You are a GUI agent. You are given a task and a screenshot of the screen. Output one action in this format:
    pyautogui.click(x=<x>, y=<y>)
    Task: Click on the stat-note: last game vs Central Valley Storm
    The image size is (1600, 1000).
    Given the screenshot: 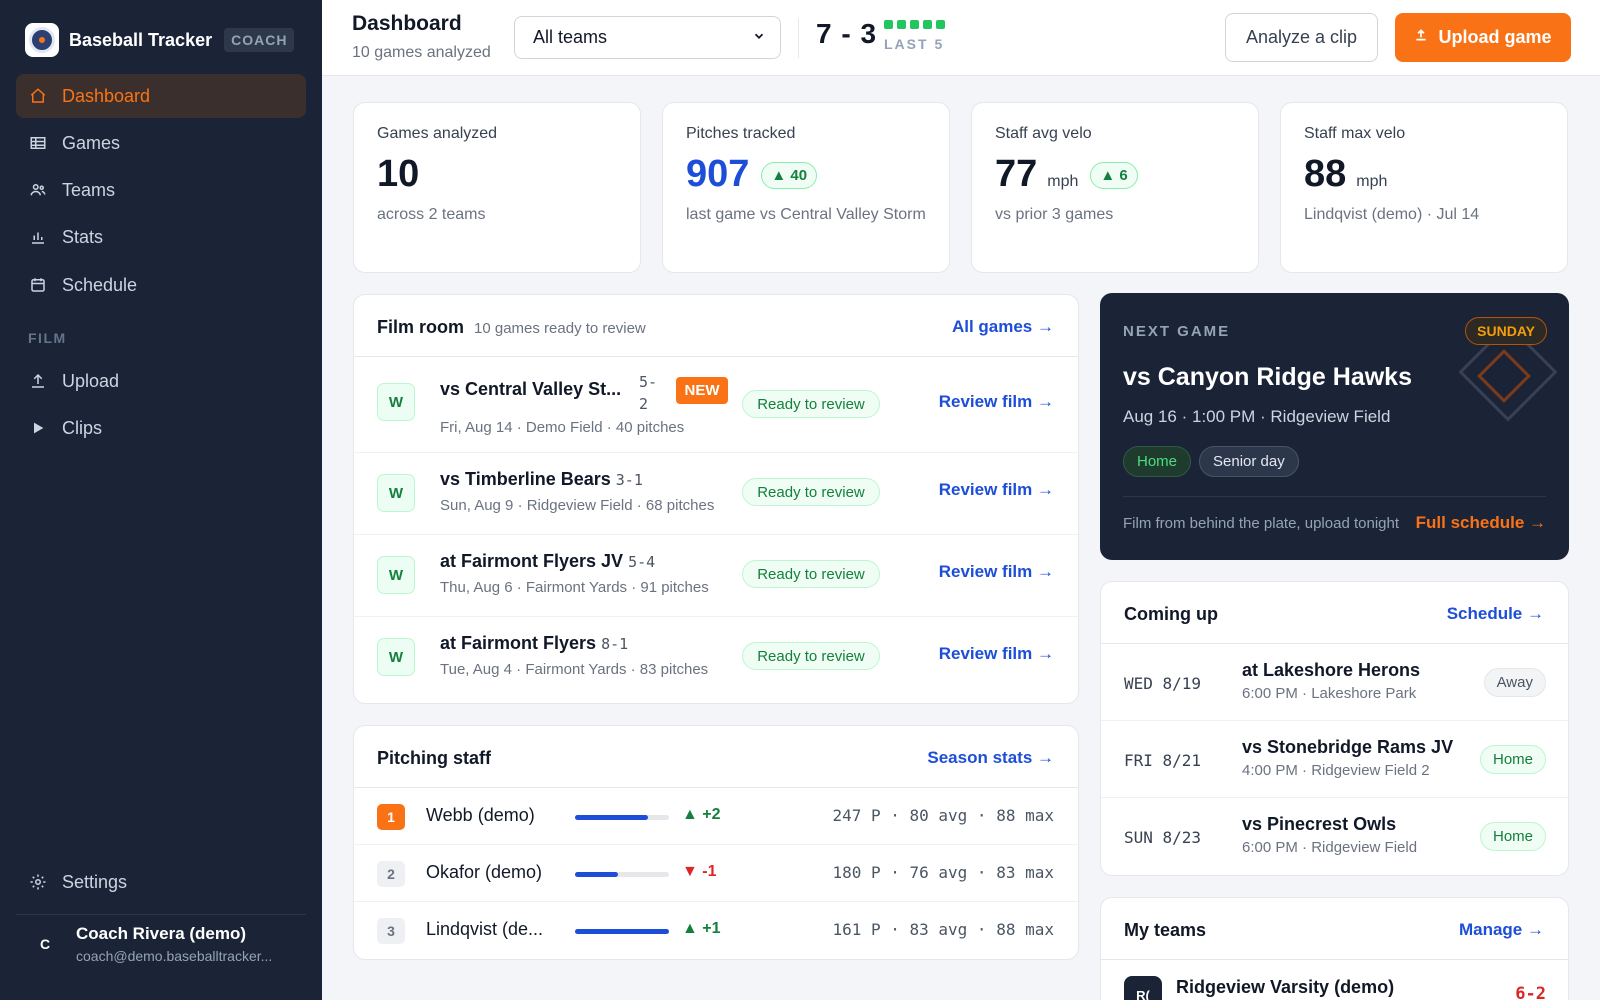 What is the action you would take?
    pyautogui.click(x=806, y=214)
    